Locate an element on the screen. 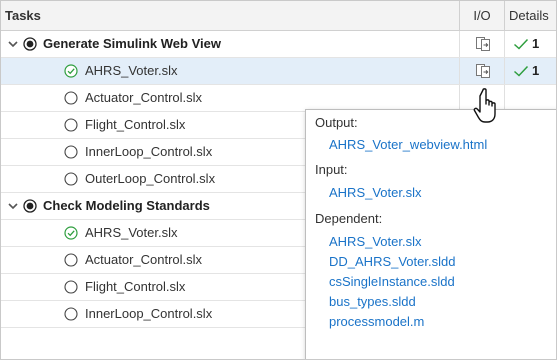  dependent-file-link: DD_AHRS_Voter.sldd is located at coordinates (392, 261).